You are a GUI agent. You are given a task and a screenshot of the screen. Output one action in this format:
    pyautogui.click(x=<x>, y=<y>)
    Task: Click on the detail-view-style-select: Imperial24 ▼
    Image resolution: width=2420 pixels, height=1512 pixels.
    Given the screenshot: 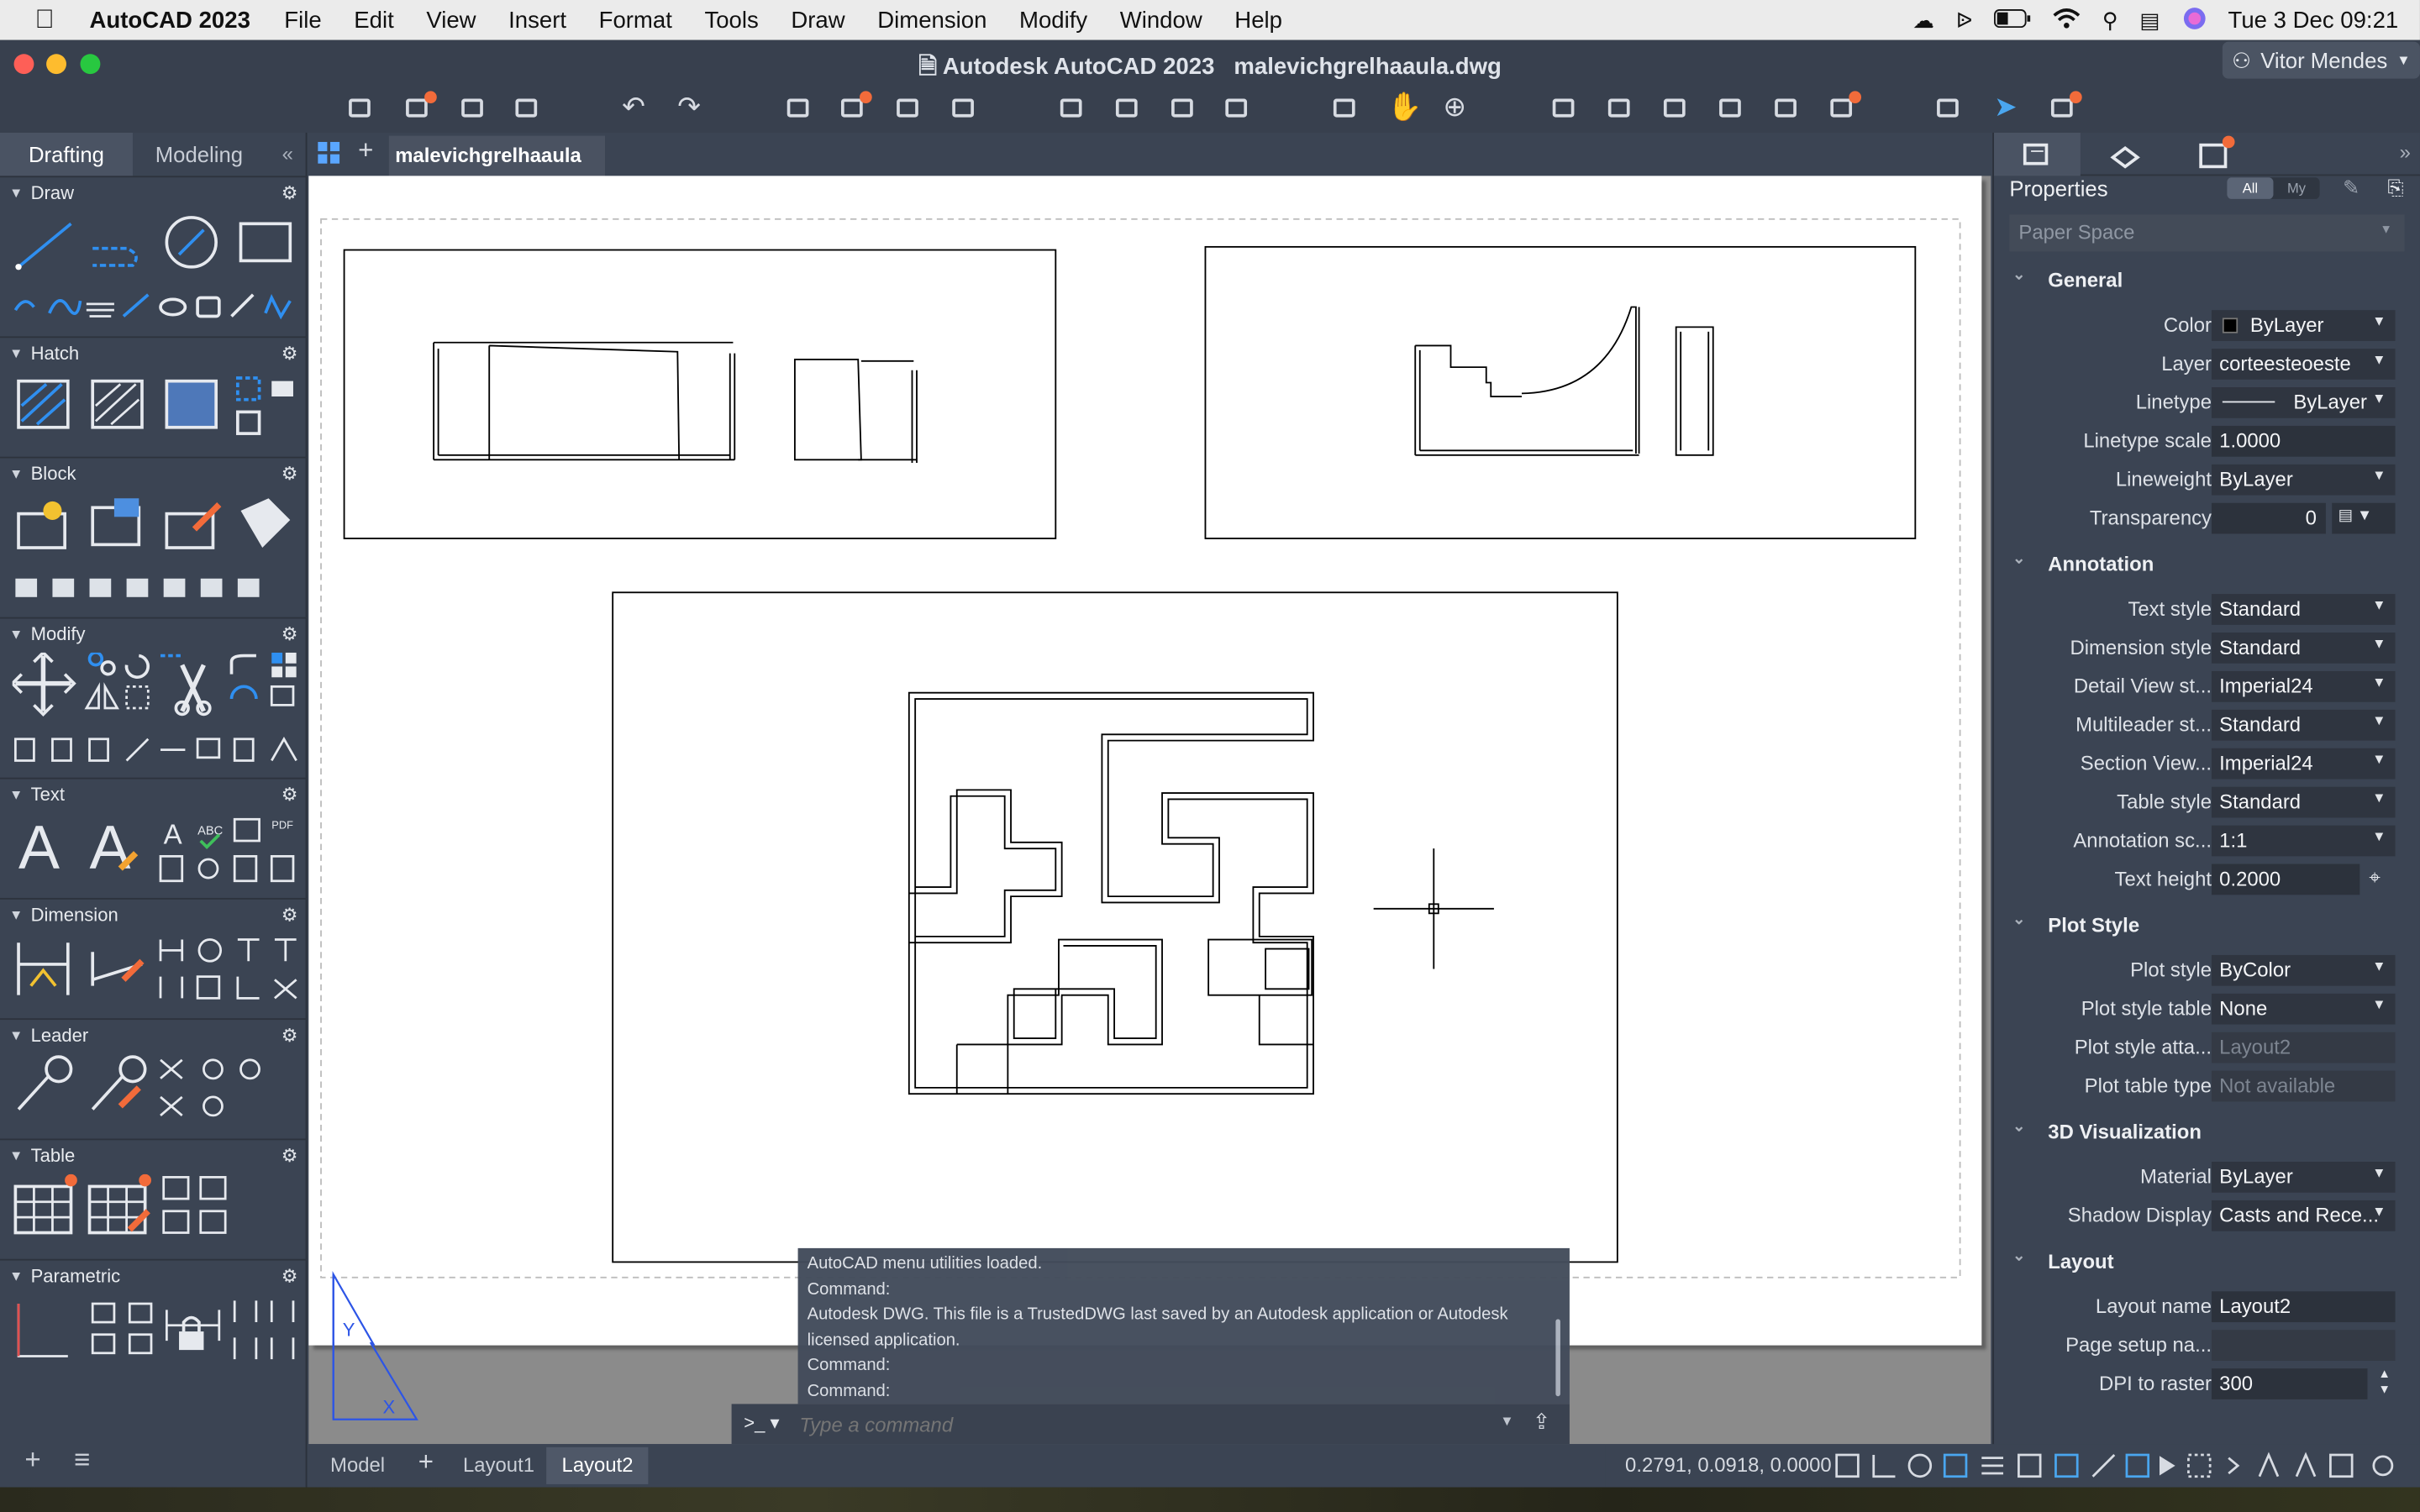 What is the action you would take?
    pyautogui.click(x=2303, y=686)
    